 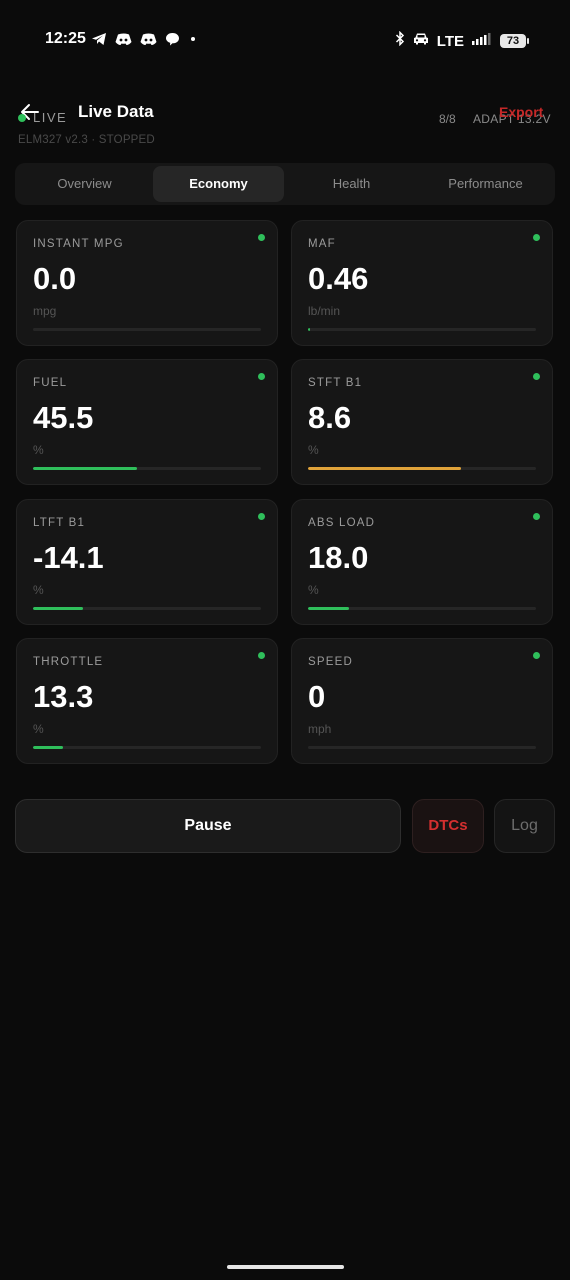 What do you see at coordinates (208, 826) in the screenshot?
I see `pause-button: Pause` at bounding box center [208, 826].